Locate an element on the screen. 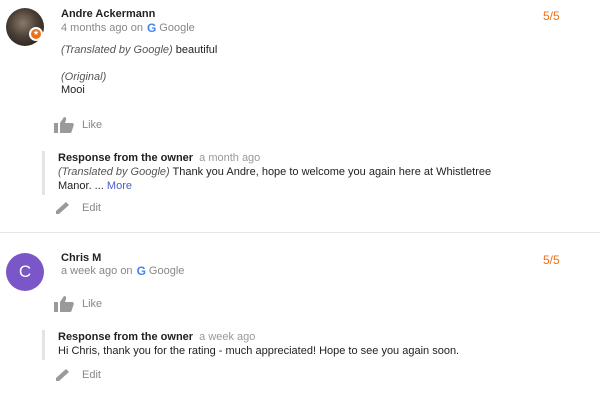 The width and height of the screenshot is (600, 400). review-meta: 4 months ago on G Google is located at coordinates (128, 28).